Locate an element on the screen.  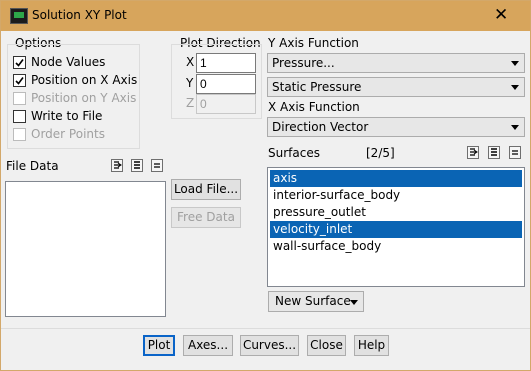
divider is located at coordinates (265, 328).